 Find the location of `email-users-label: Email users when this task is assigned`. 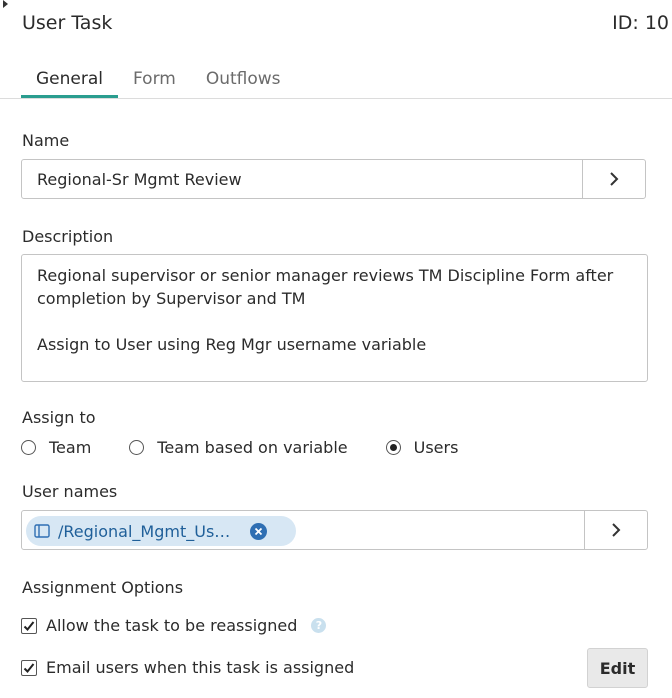

email-users-label: Email users when this task is assigned is located at coordinates (200, 667).